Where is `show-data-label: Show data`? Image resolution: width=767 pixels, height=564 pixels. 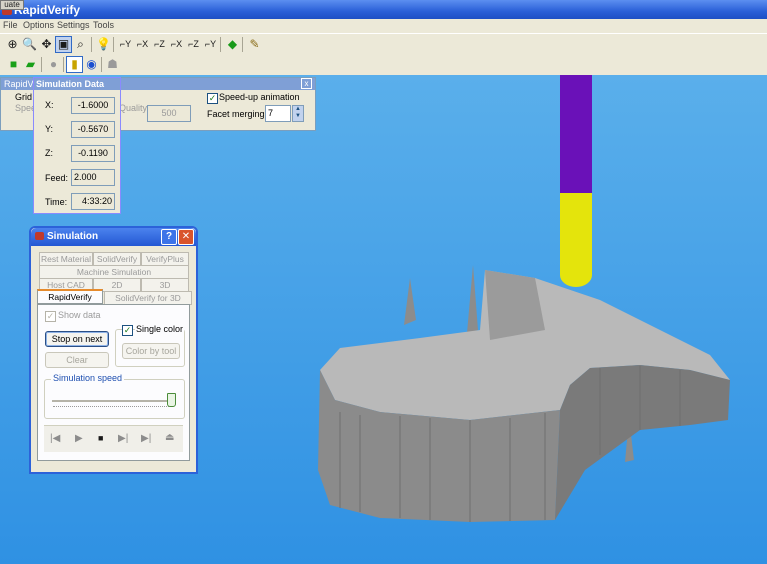
show-data-label: Show data is located at coordinates (79, 315).